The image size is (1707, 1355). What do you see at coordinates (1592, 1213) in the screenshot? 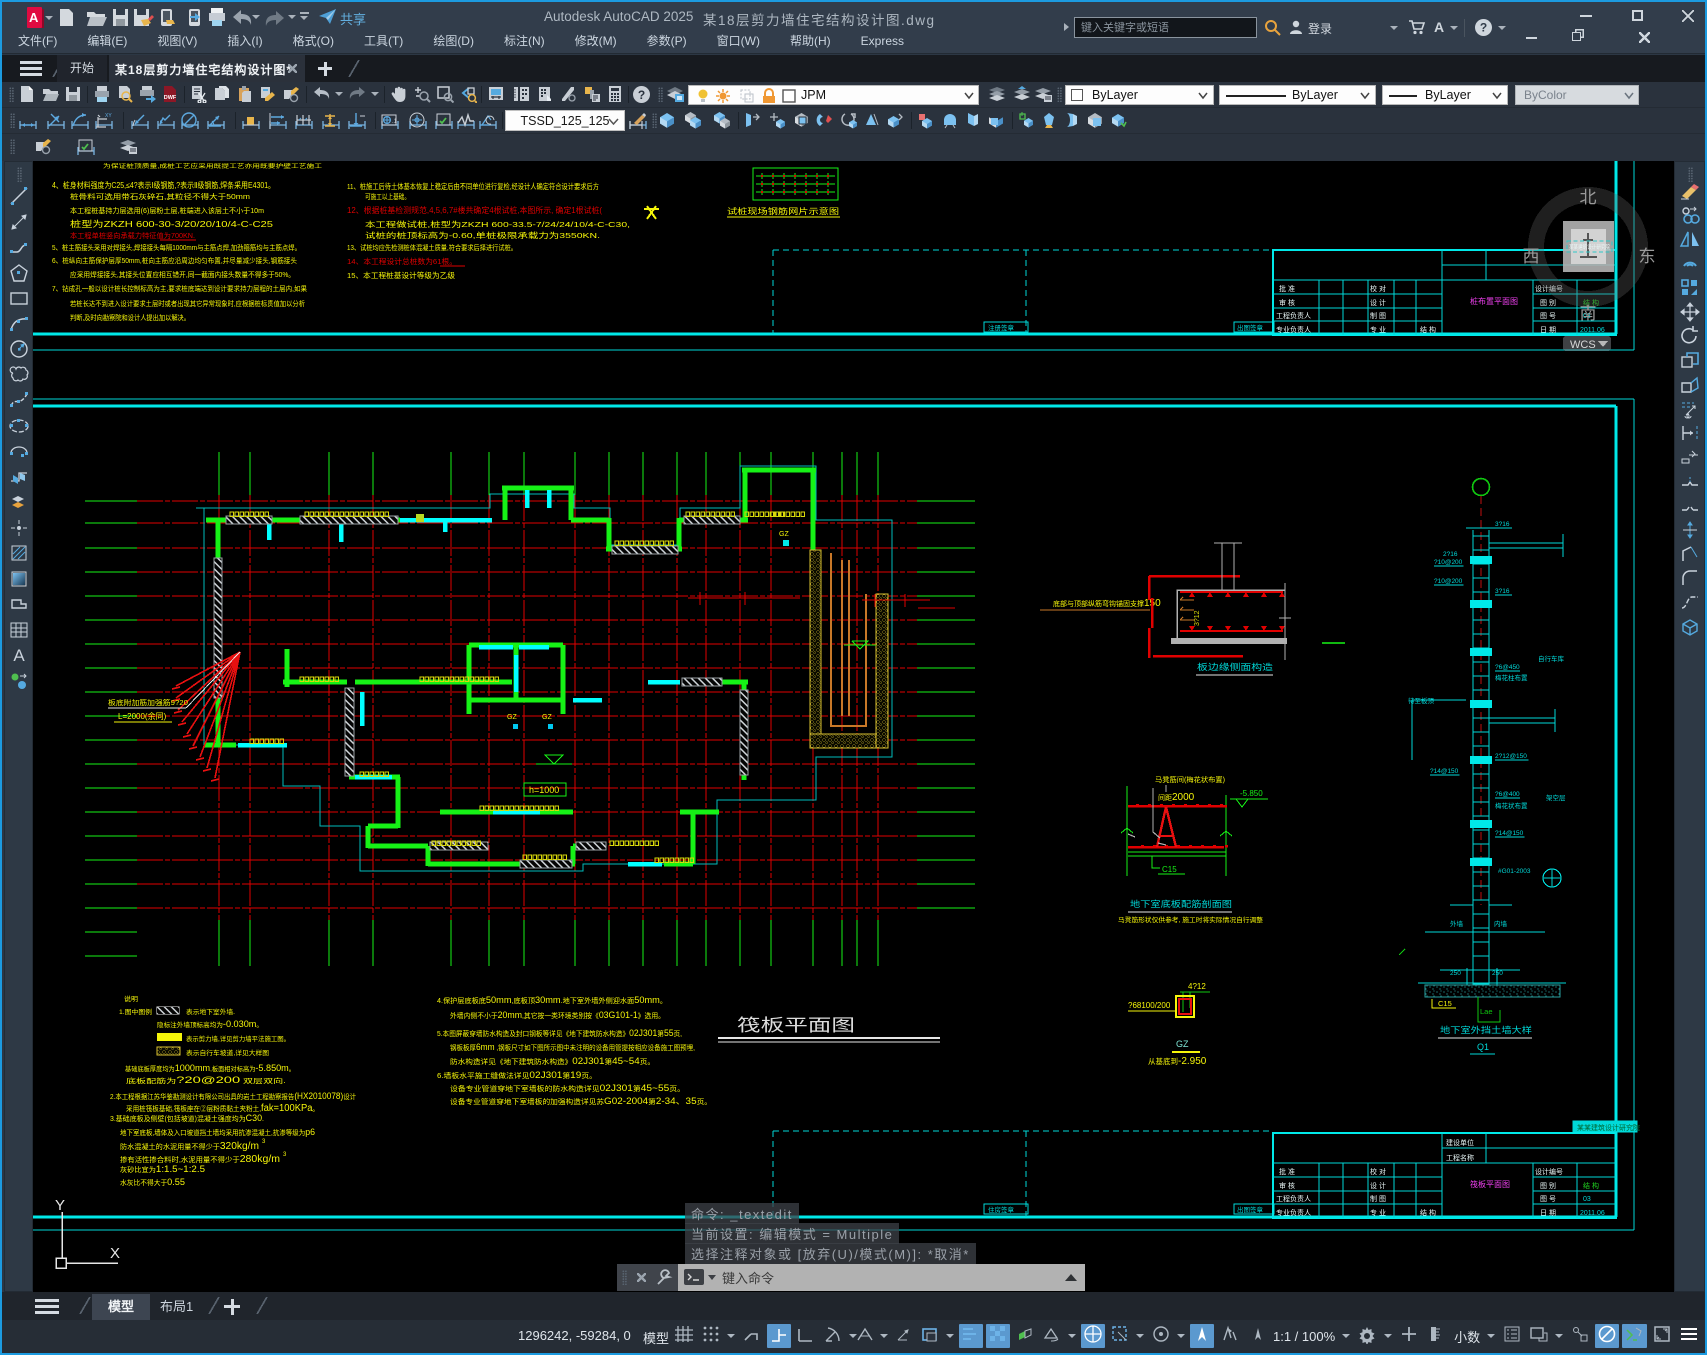
I see `svg-text: 2011.06` at bounding box center [1592, 1213].